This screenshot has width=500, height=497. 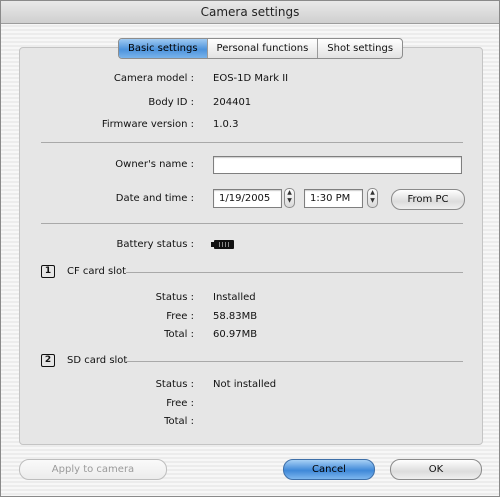 What do you see at coordinates (180, 316) in the screenshot?
I see `cf-free-label: Free :` at bounding box center [180, 316].